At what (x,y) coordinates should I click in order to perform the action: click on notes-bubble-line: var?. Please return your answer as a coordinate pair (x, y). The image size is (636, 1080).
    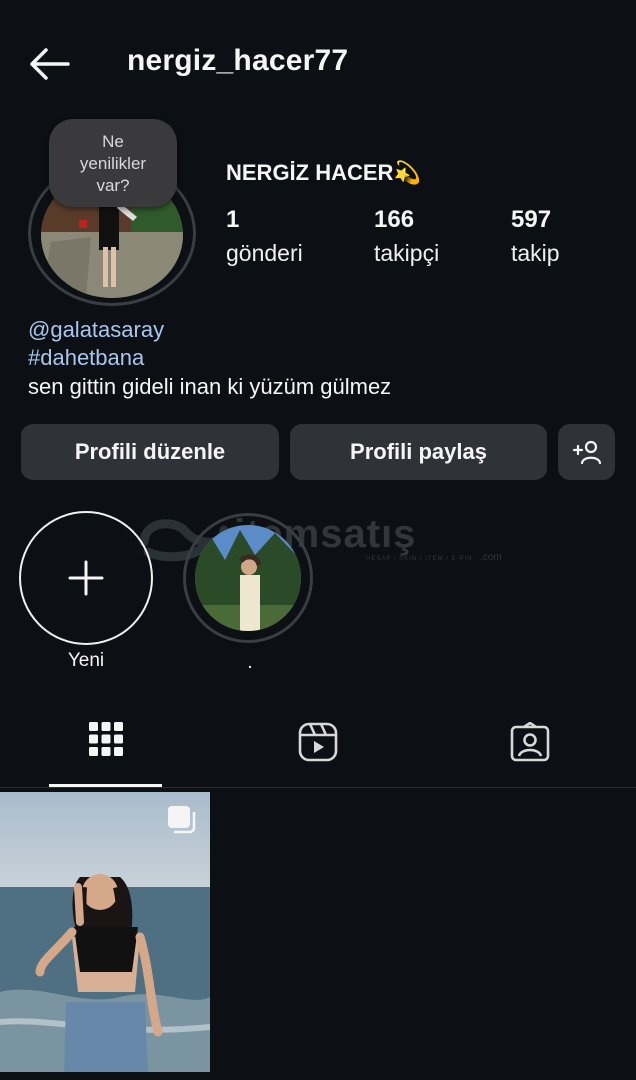
    Looking at the image, I should click on (113, 185).